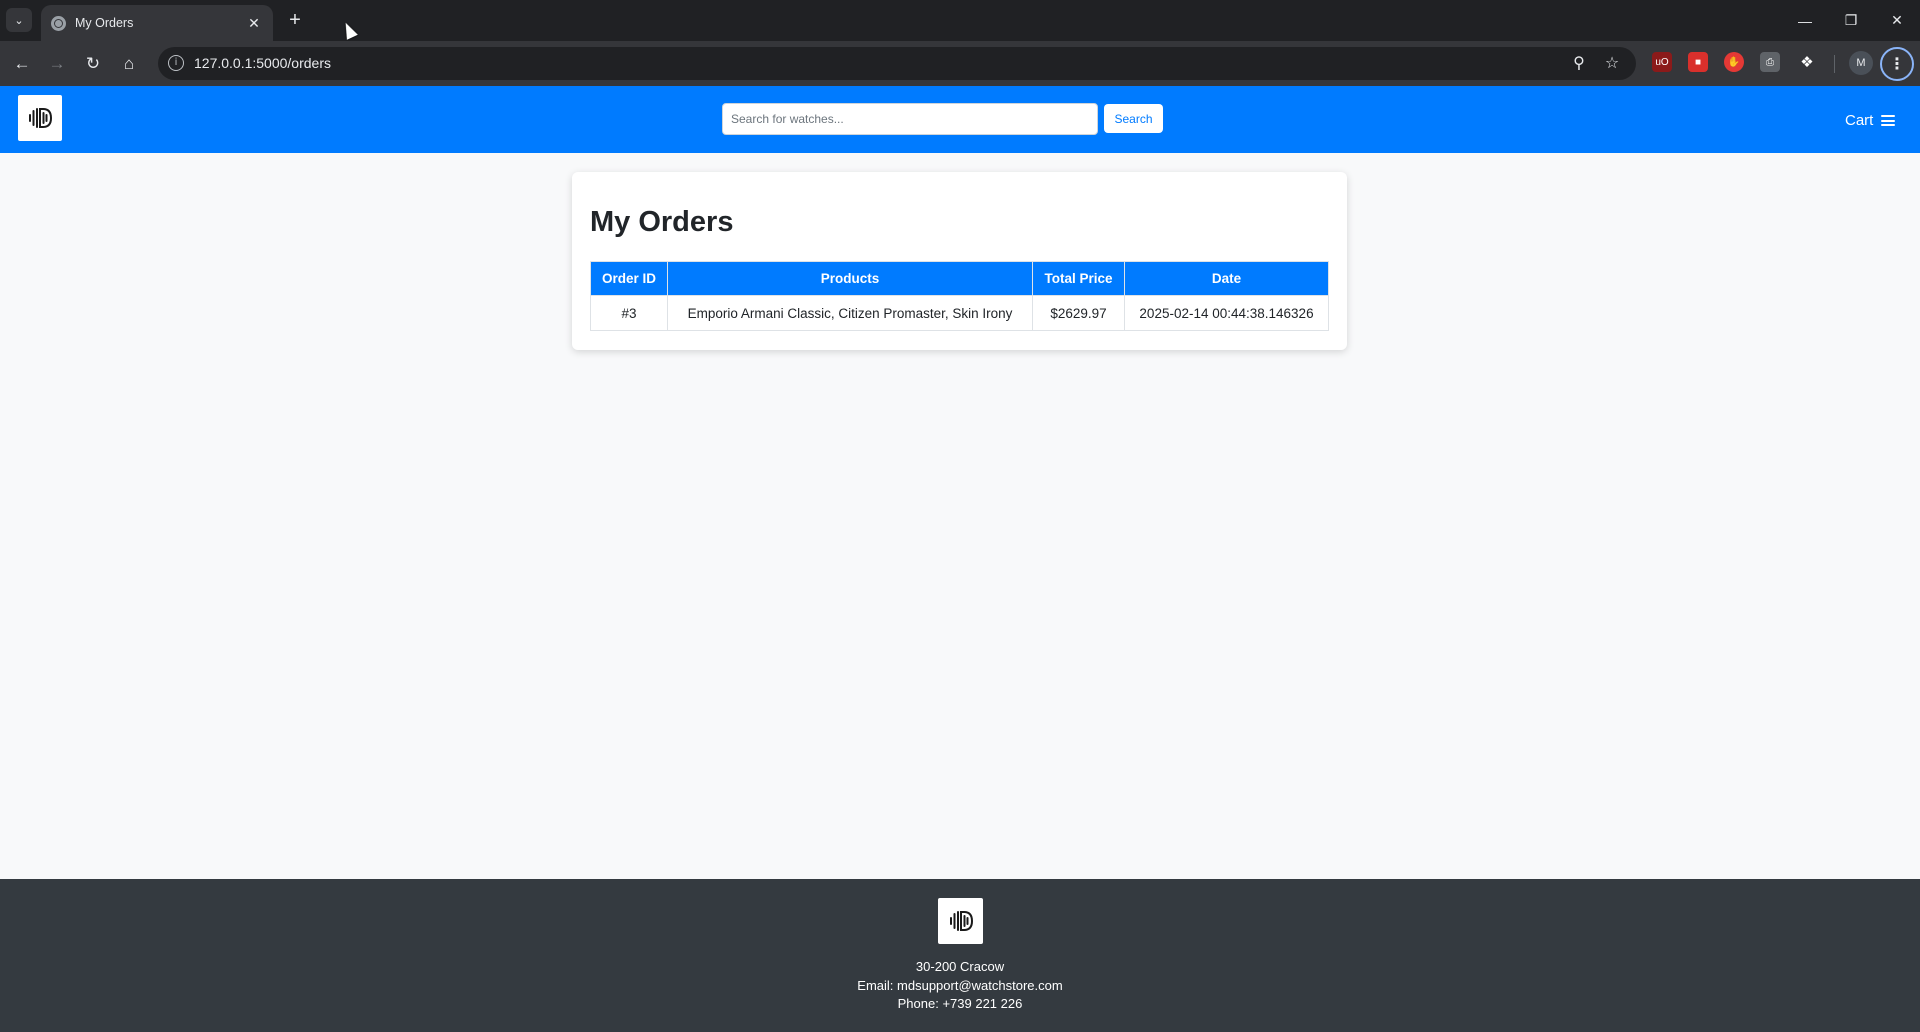 This screenshot has height=1032, width=1920. I want to click on order-id-cell: #3, so click(629, 313).